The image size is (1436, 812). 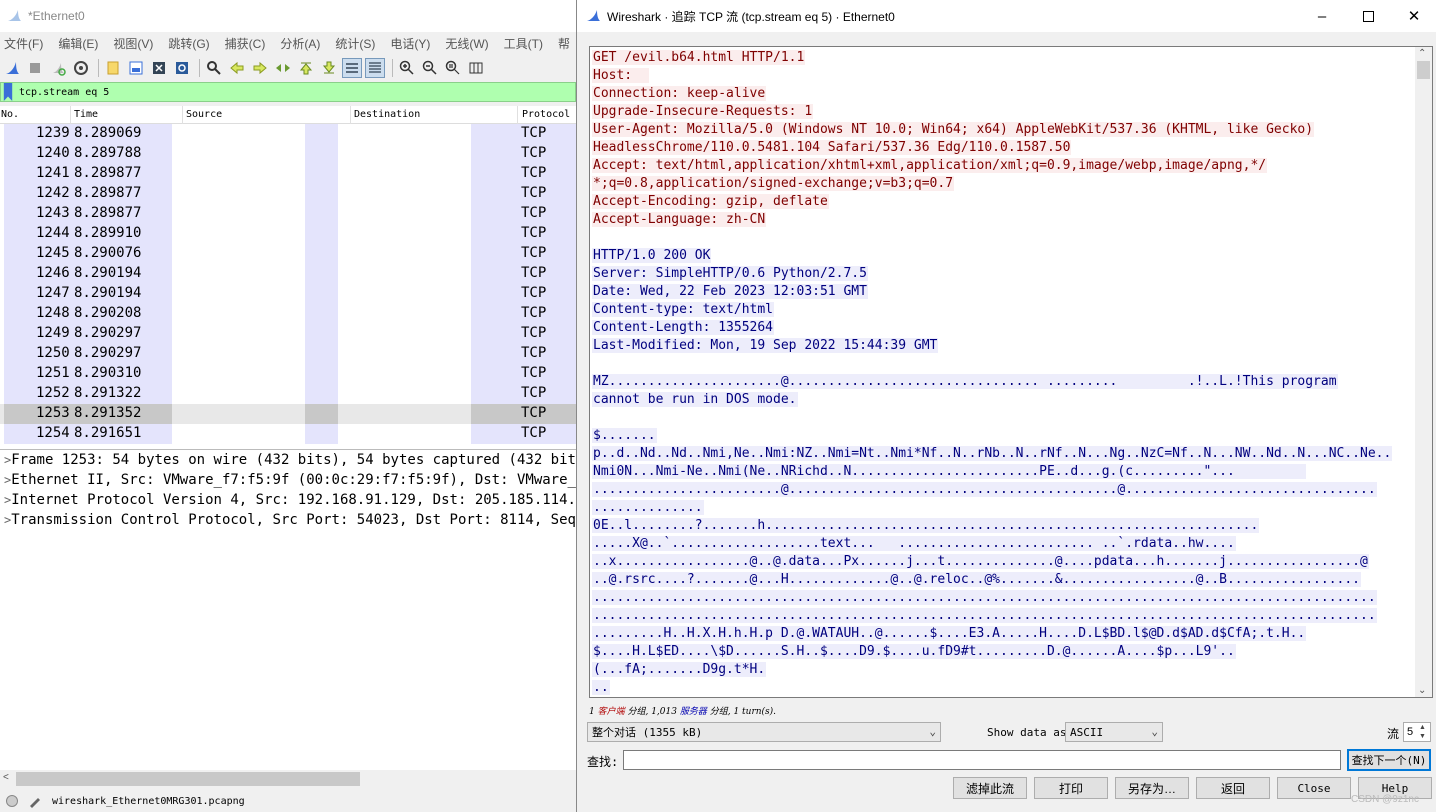 I want to click on packet-row: 1250 8.290297 TCP, so click(x=288, y=354).